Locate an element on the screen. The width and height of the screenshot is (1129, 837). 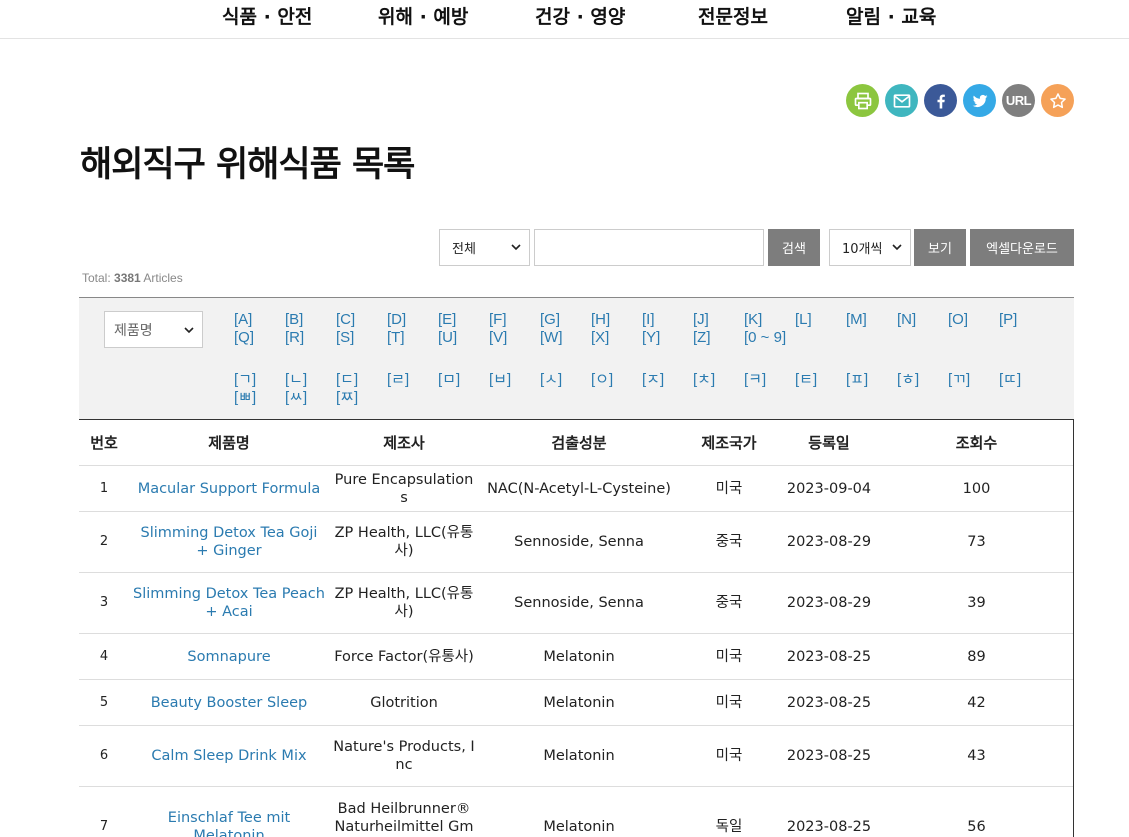
index-link: [C] is located at coordinates (361, 320).